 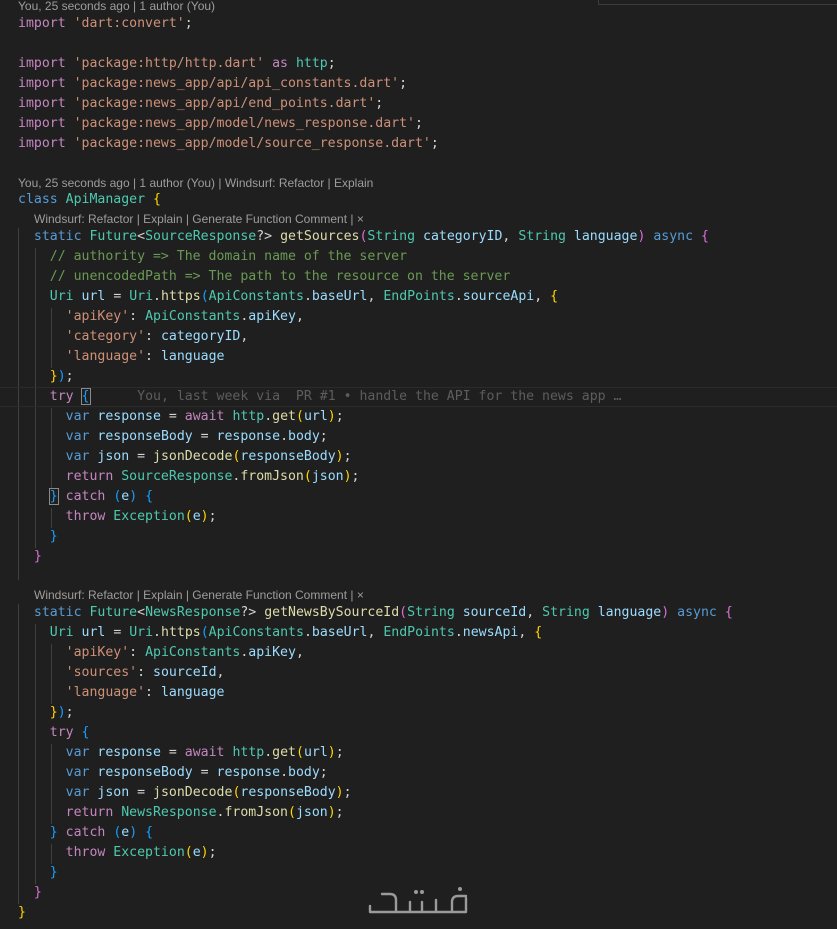 I want to click on string: 'package:news_app/api/end_points.dart', so click(x=224, y=103).